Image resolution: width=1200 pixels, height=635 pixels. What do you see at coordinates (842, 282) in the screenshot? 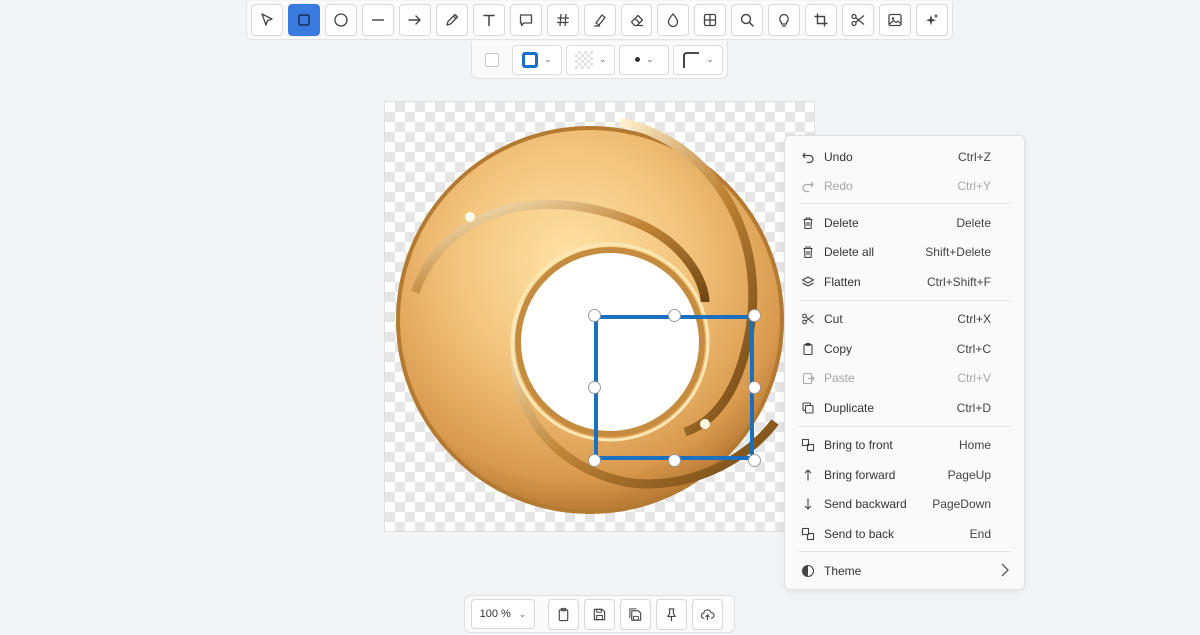
I see `menu-item-label: Flatten` at bounding box center [842, 282].